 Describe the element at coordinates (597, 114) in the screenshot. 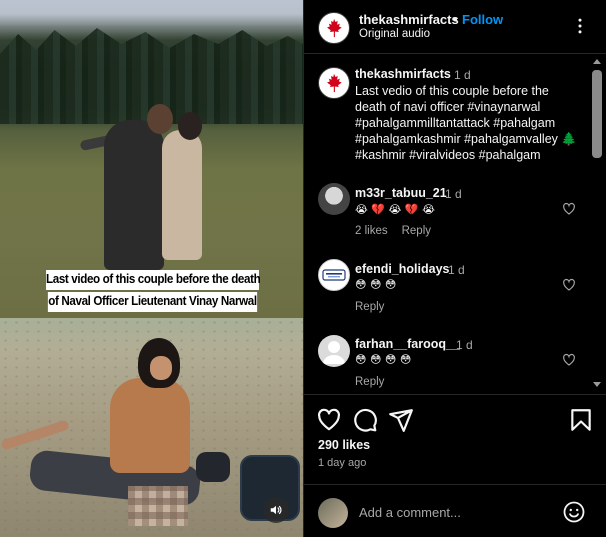

I see `scrollbar-thumb` at that location.